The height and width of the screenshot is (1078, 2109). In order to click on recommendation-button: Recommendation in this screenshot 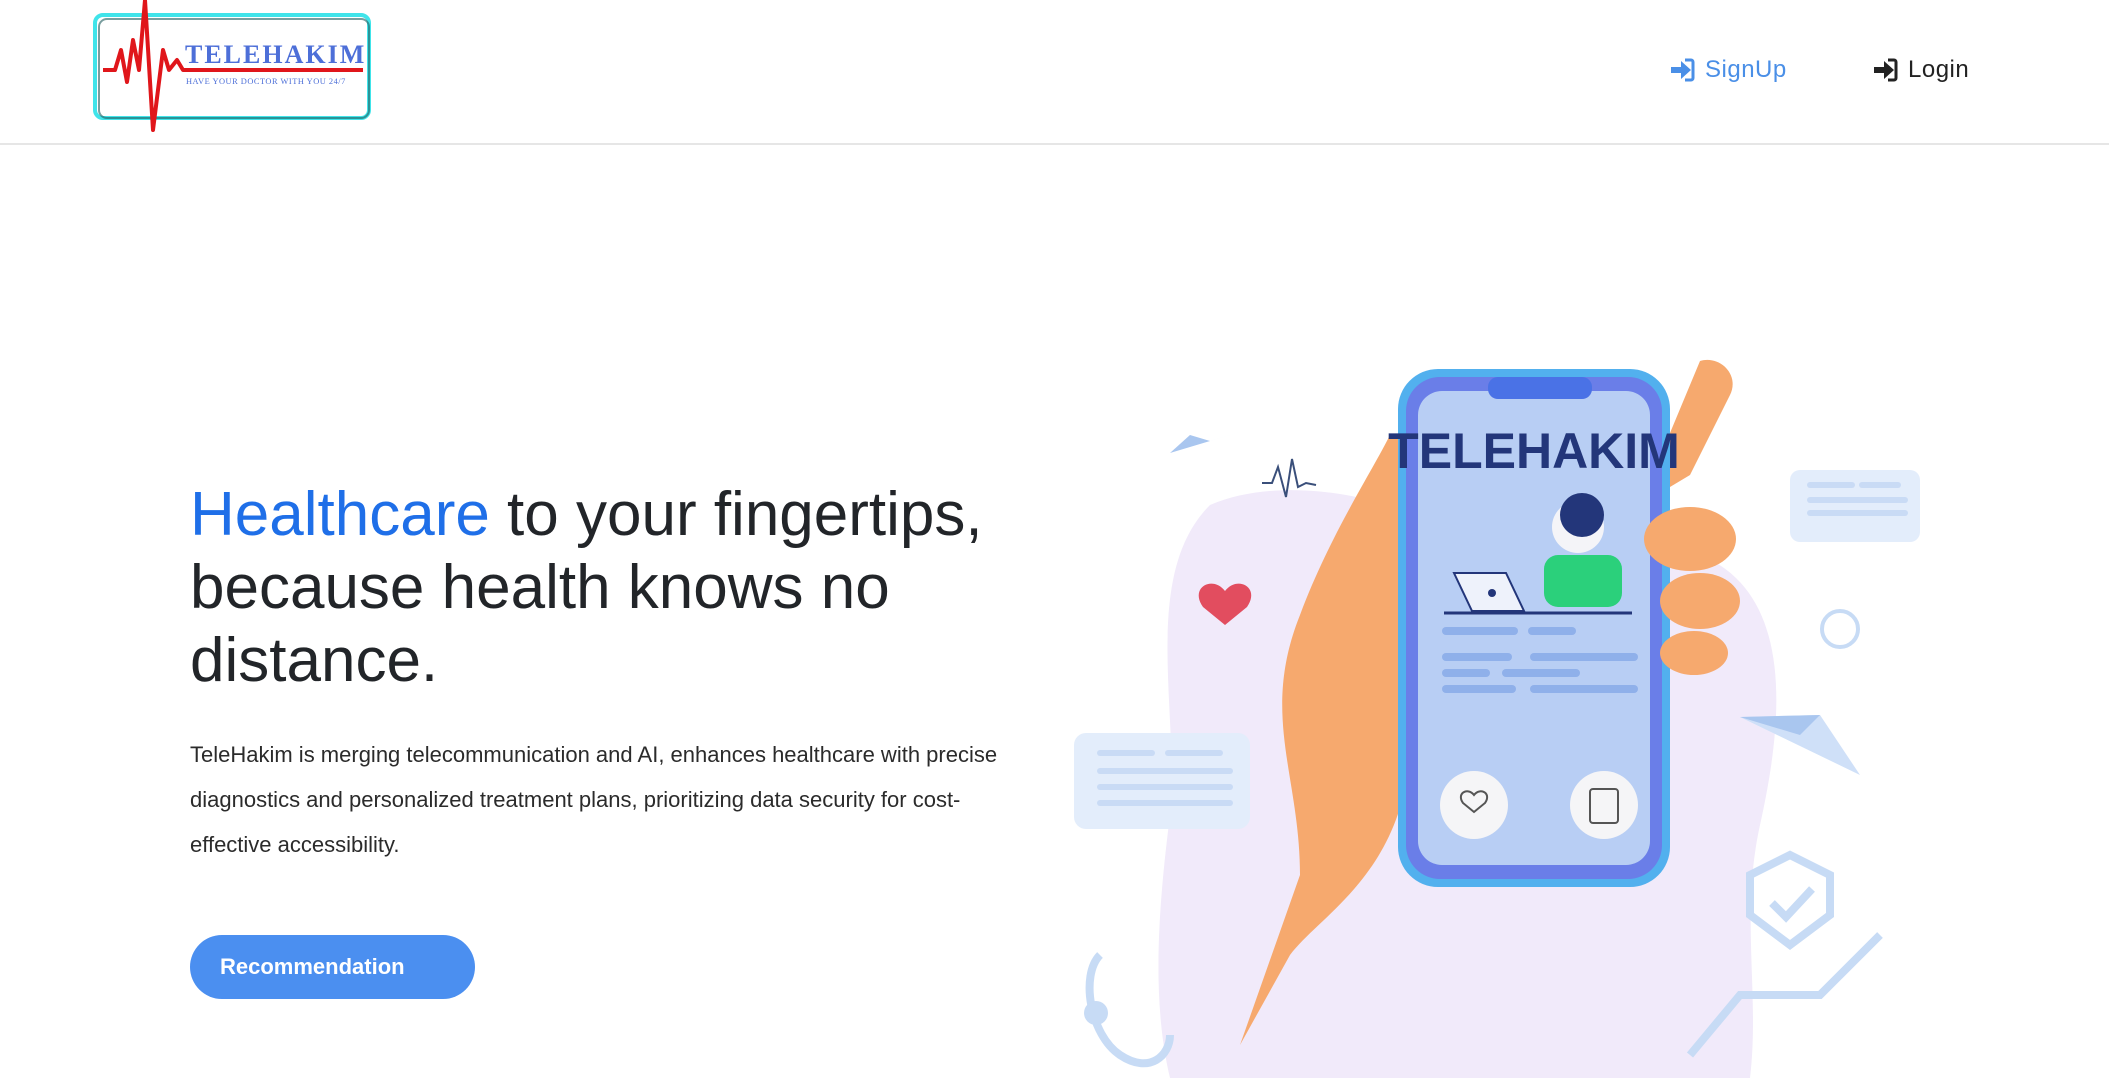, I will do `click(332, 967)`.